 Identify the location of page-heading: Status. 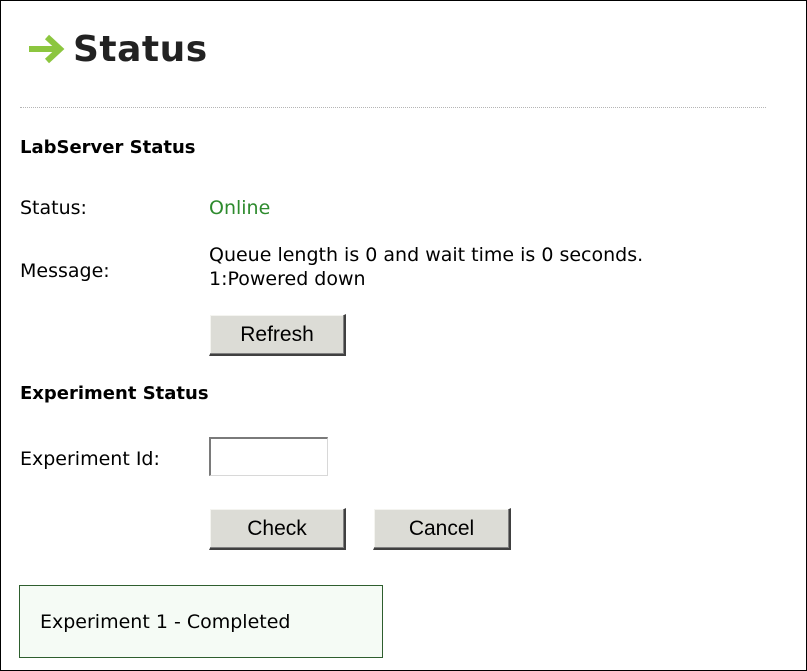
(117, 49).